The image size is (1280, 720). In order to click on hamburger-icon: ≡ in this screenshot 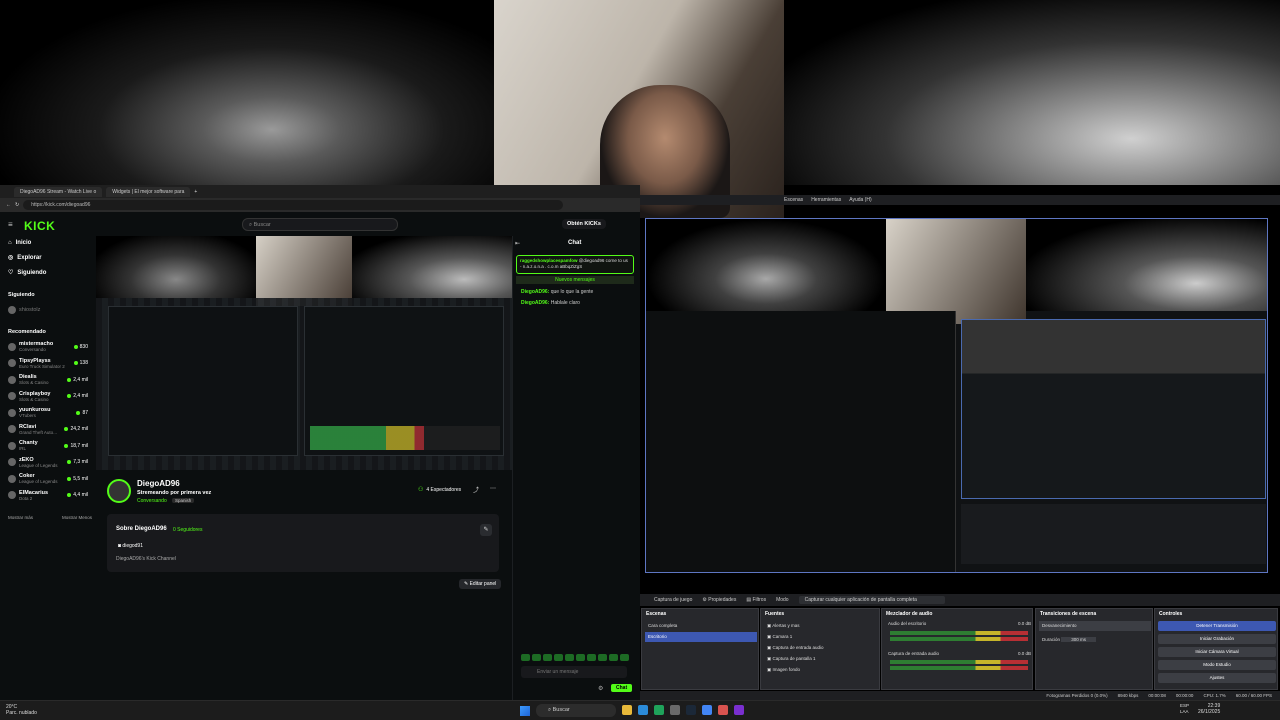, I will do `click(10, 224)`.